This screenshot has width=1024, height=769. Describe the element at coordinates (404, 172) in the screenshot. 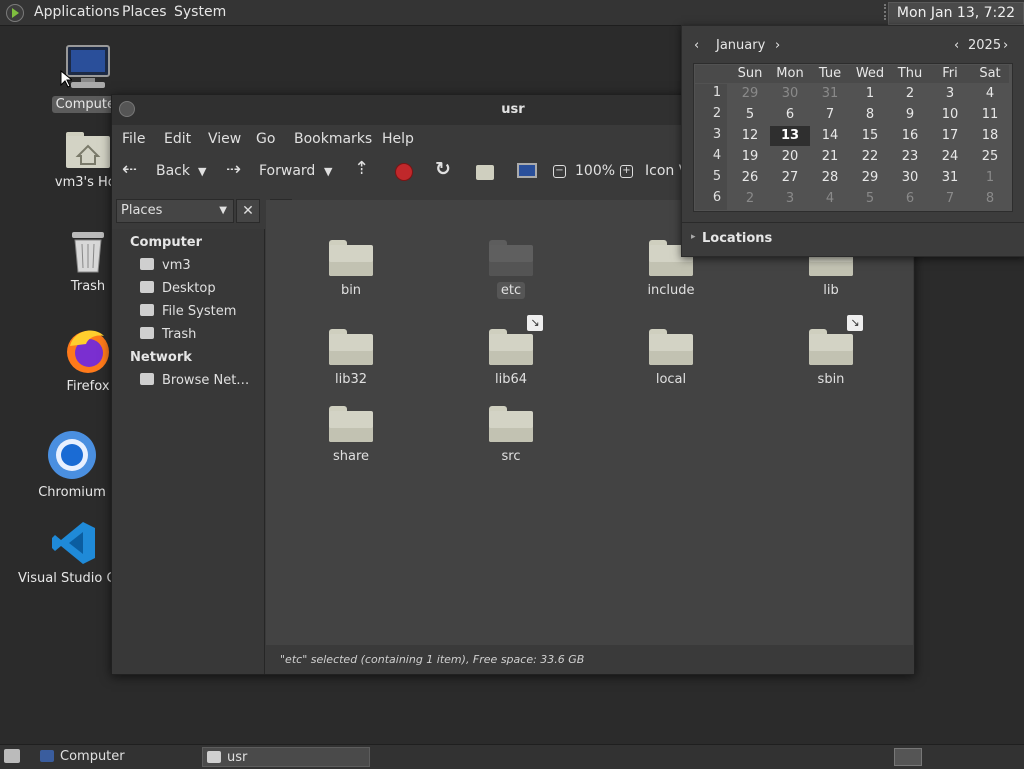

I see `stop-icon` at that location.